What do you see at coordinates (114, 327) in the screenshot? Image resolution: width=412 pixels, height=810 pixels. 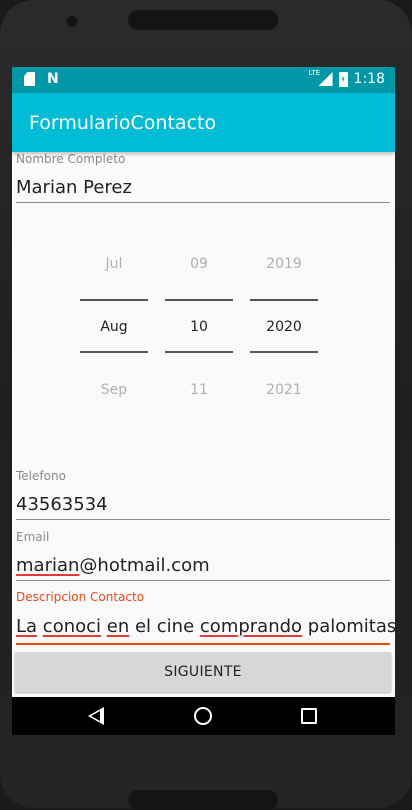 I see `month-selected: Aug` at bounding box center [114, 327].